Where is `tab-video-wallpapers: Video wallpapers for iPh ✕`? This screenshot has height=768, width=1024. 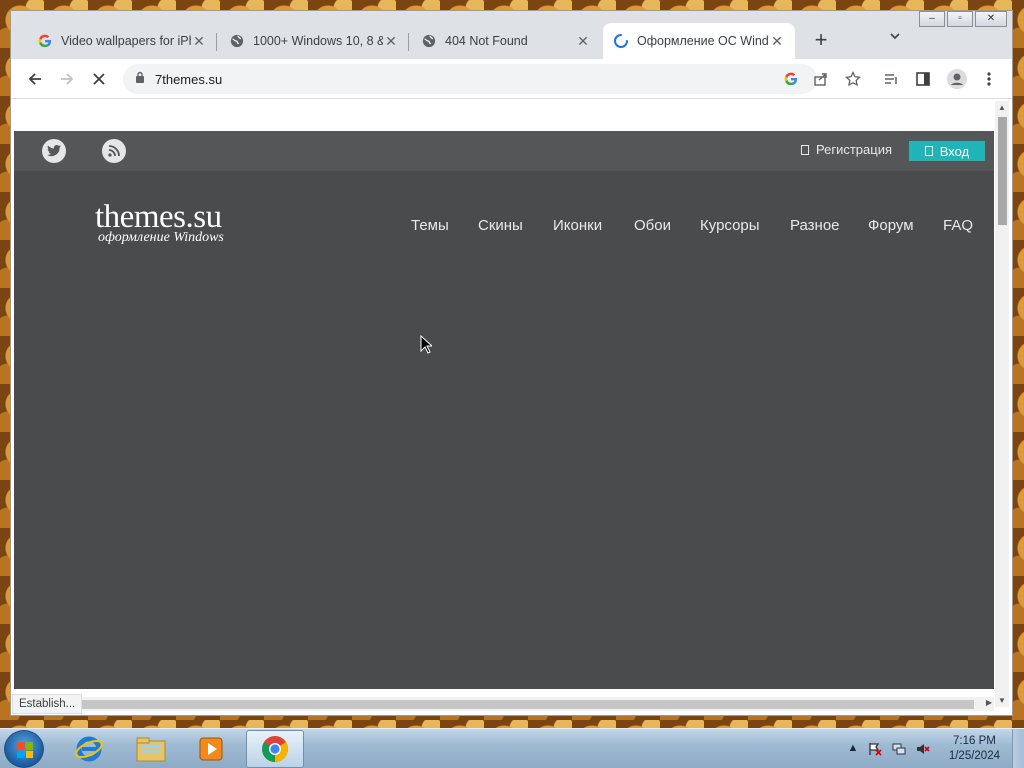
tab-video-wallpapers: Video wallpapers for iPh ✕ is located at coordinates (122, 41).